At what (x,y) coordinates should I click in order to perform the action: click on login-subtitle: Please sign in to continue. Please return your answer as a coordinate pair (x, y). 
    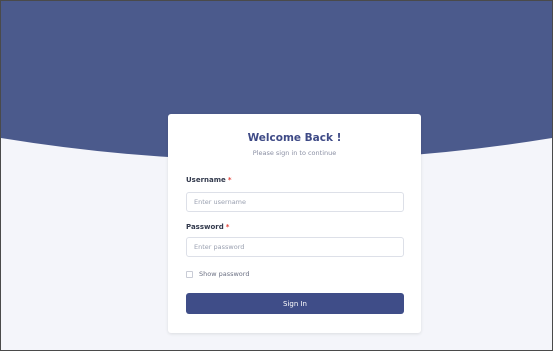
    Looking at the image, I should click on (294, 153).